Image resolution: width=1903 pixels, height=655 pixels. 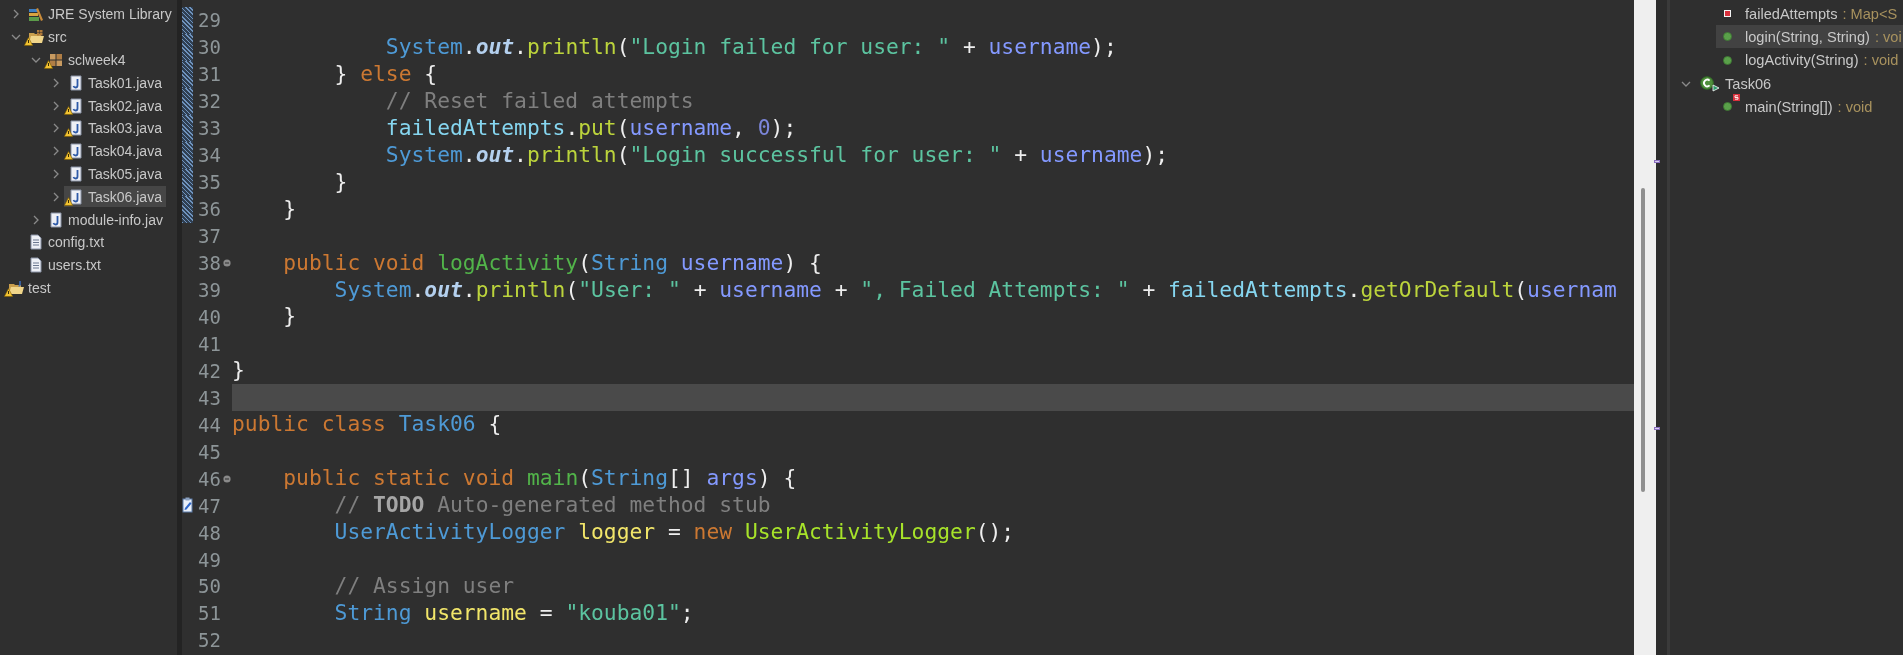 I want to click on tree-item: JRE System Library, so click(x=100, y=14).